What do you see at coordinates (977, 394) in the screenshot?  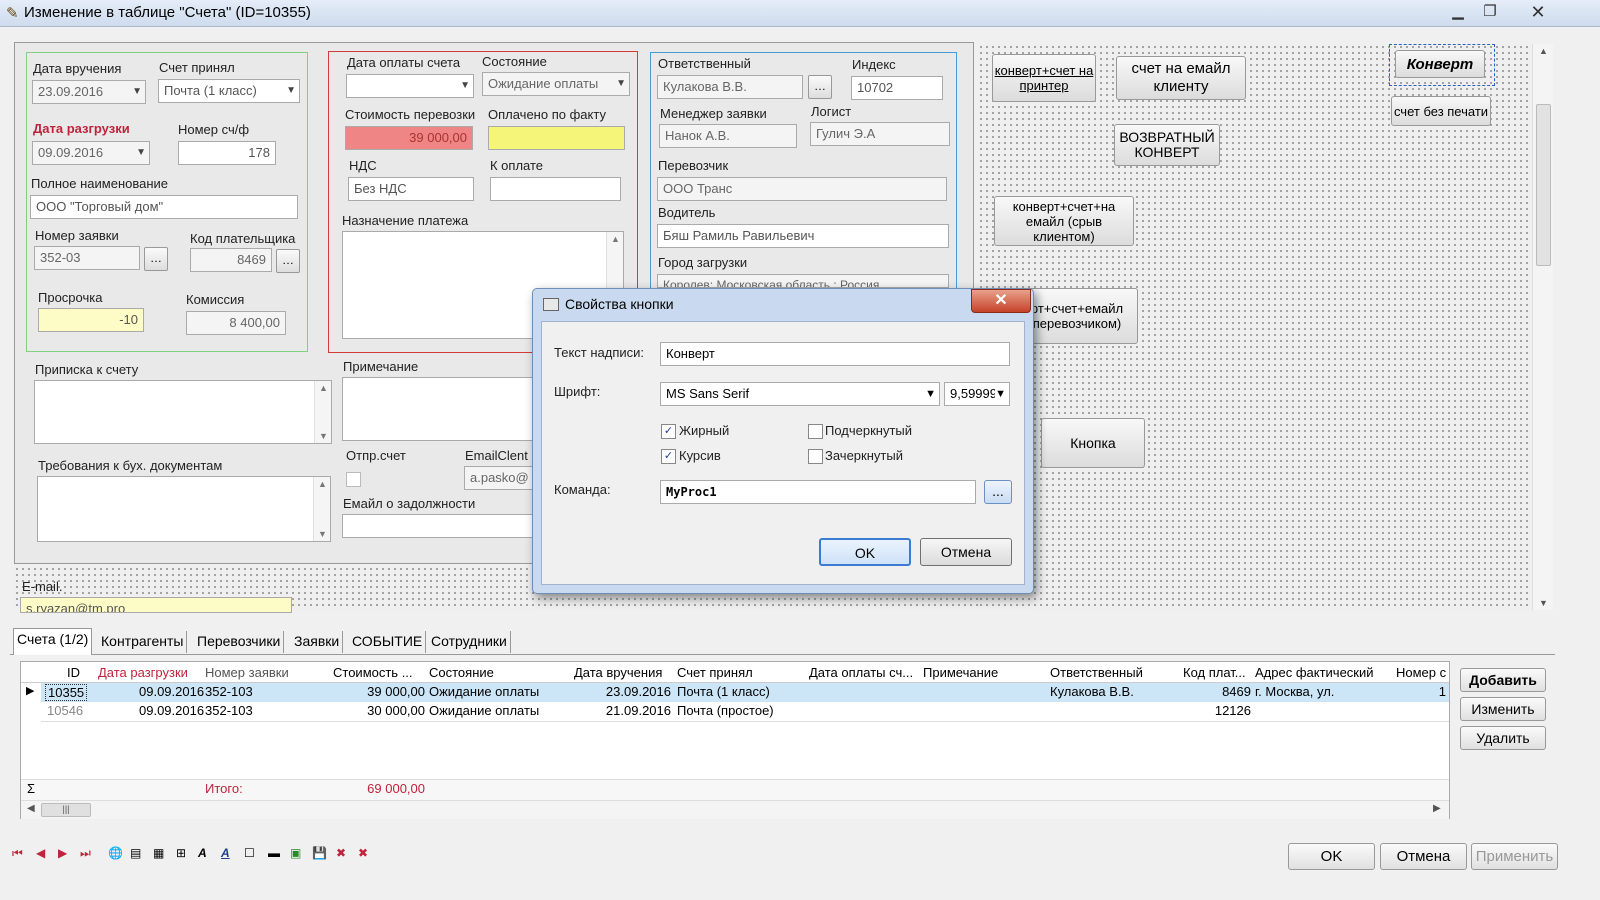 I see `font-size-select: 9,59999 ▼` at bounding box center [977, 394].